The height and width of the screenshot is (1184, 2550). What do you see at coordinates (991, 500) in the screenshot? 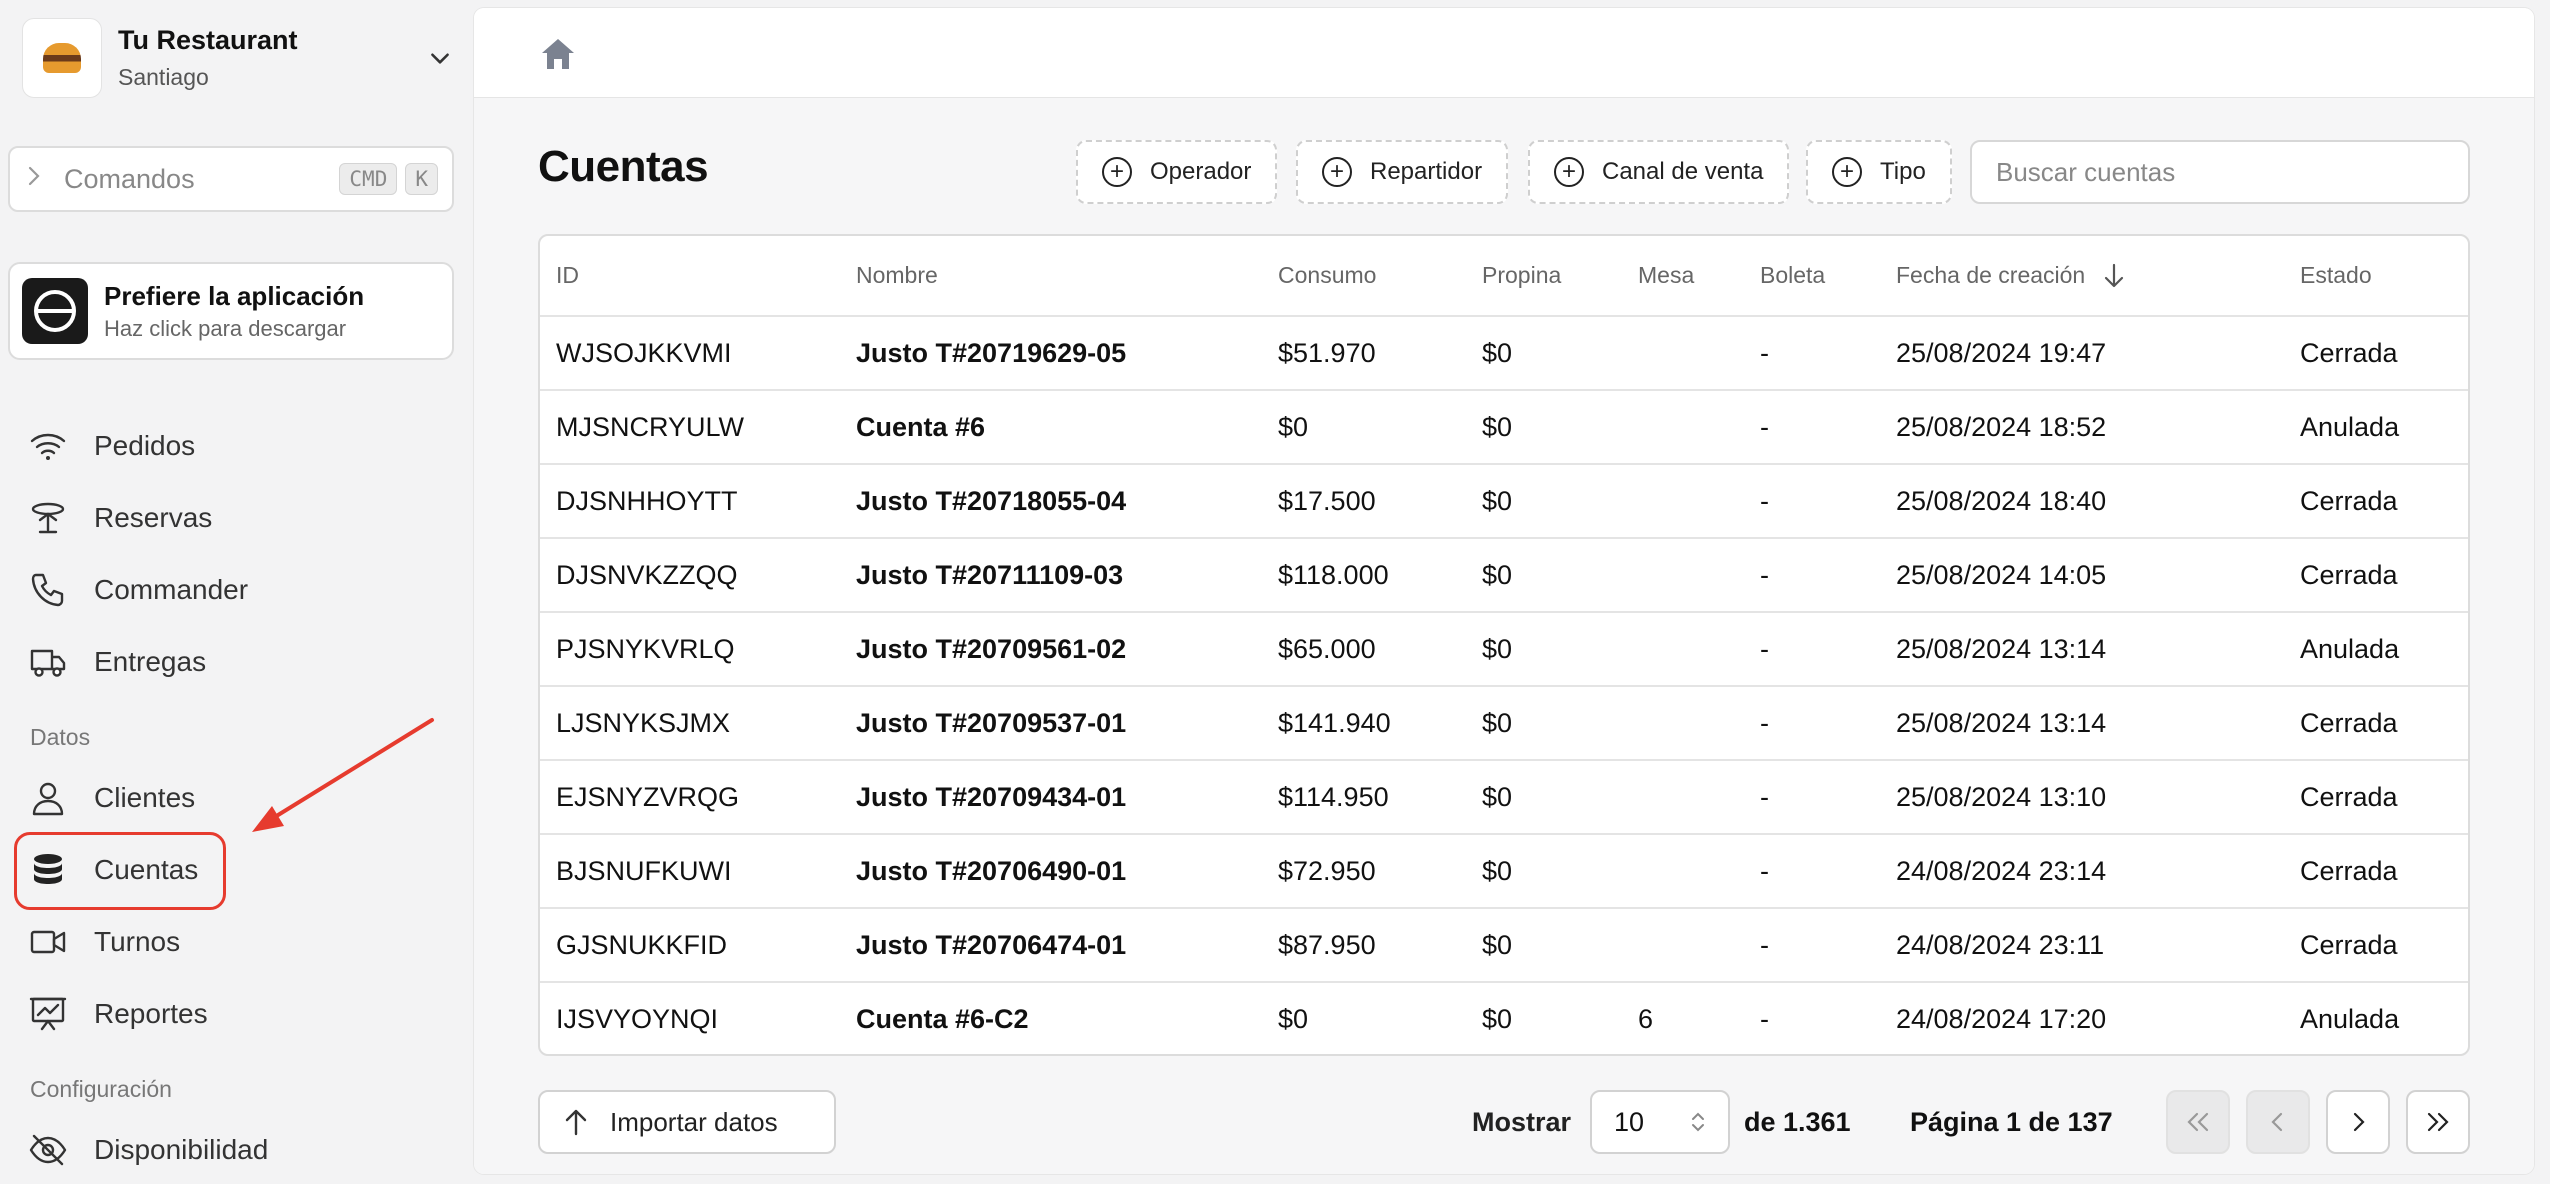
I see `cell-nombre: Justo T#20718055-04` at bounding box center [991, 500].